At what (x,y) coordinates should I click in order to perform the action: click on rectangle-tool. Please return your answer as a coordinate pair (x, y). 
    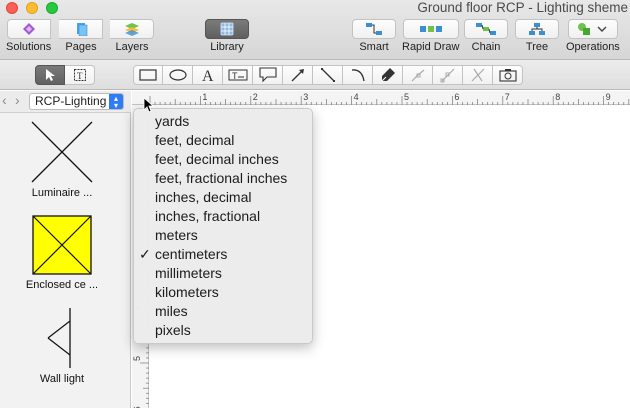
    Looking at the image, I should click on (148, 75).